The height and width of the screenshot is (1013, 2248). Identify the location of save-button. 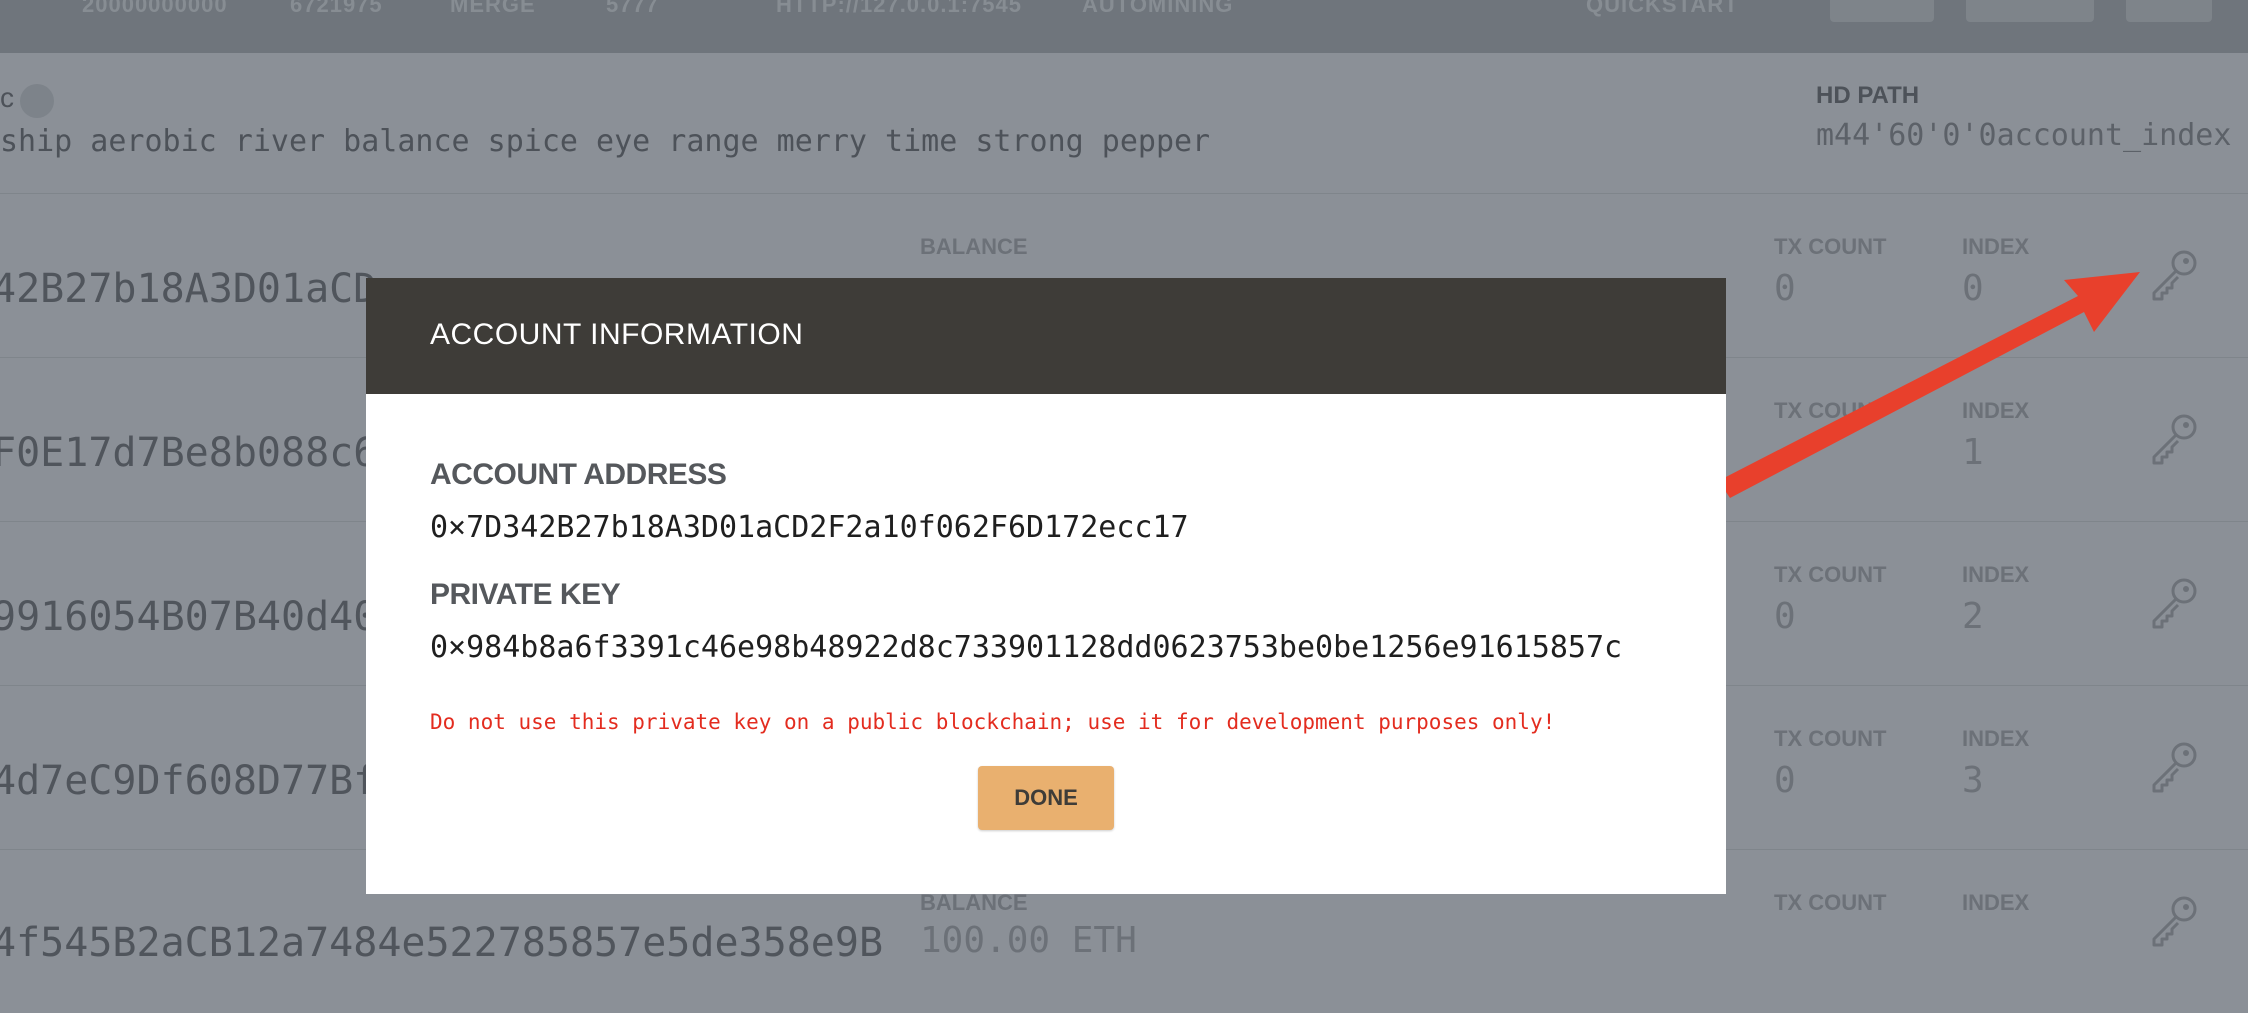
(1882, 11).